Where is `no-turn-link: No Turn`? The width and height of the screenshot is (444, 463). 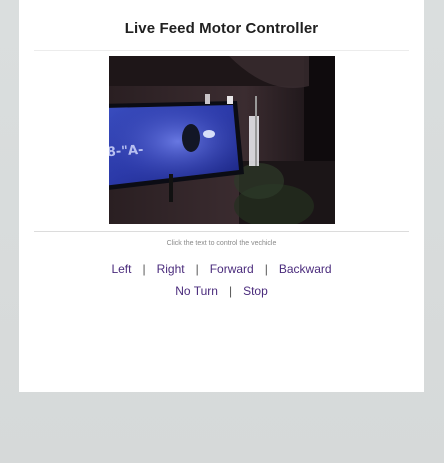 no-turn-link: No Turn is located at coordinates (196, 291).